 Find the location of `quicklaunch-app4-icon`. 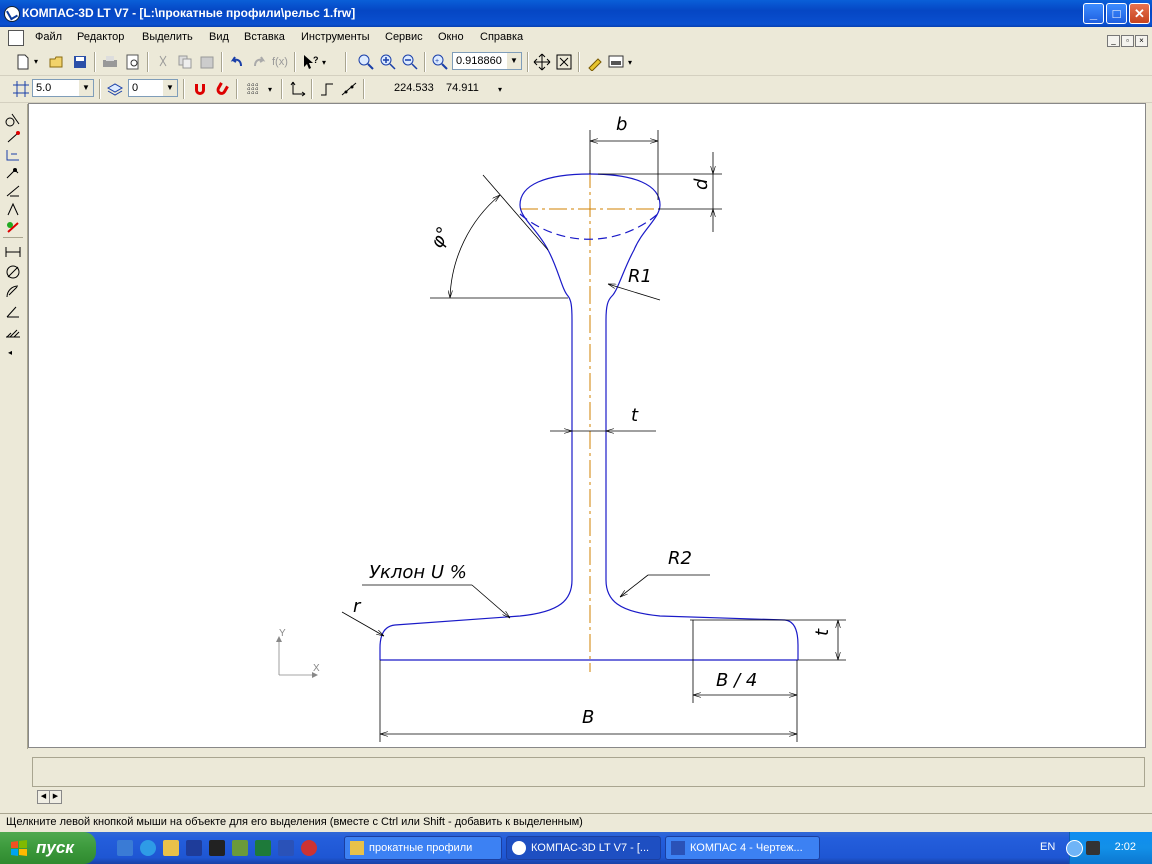

quicklaunch-app4-icon is located at coordinates (309, 848).